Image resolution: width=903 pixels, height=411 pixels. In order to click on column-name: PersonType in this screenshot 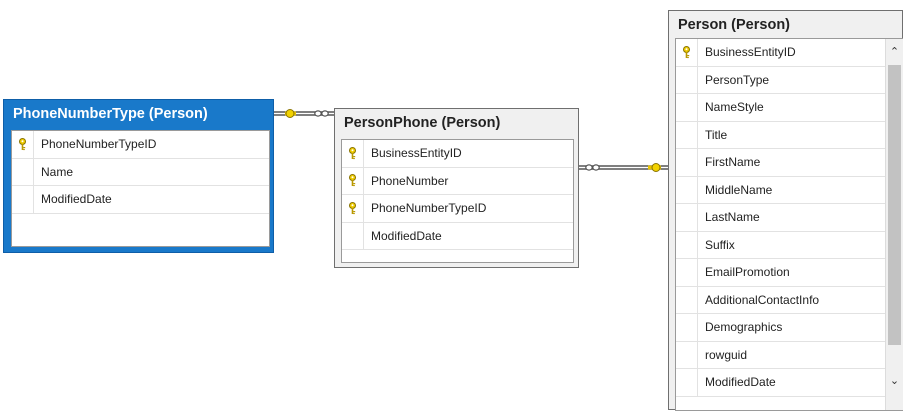, I will do `click(737, 79)`.